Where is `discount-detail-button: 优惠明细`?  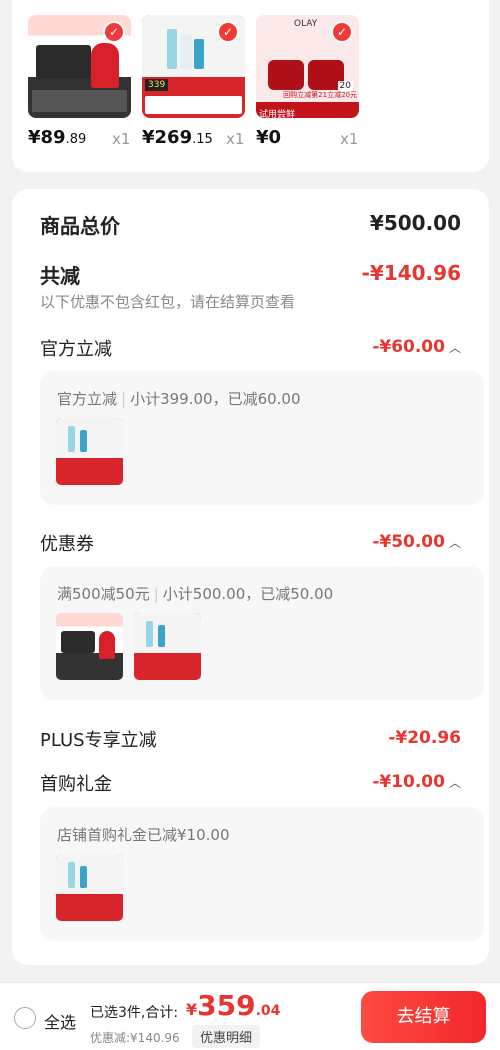
discount-detail-button: 优惠明细 is located at coordinates (226, 1036).